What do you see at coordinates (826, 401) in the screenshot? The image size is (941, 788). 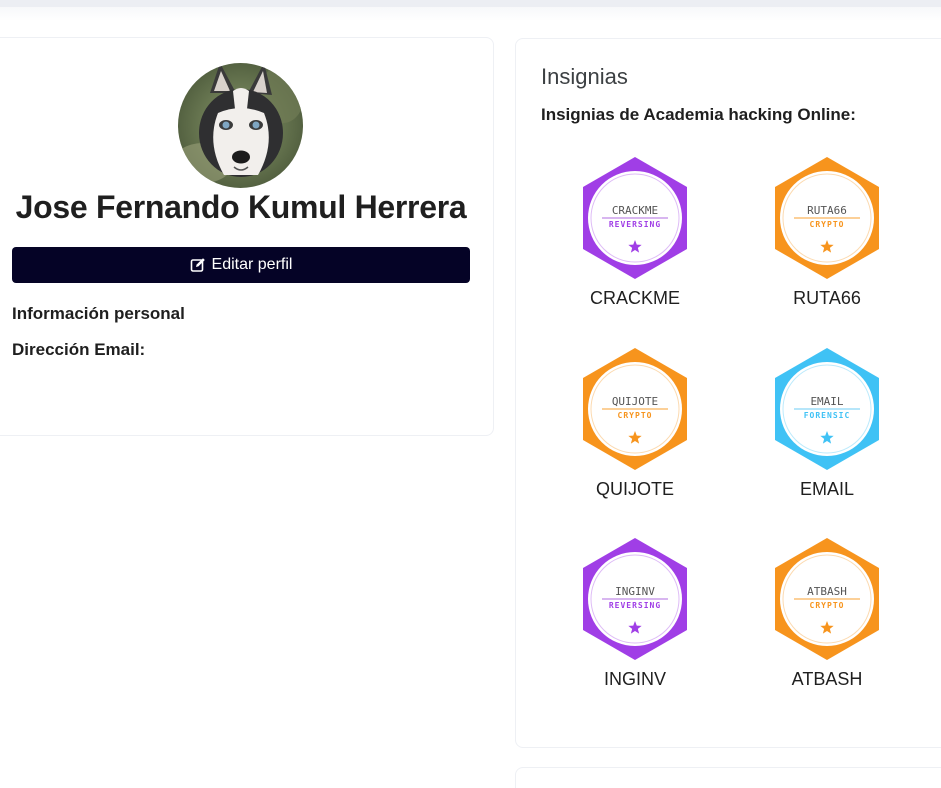 I see `badge-name-text: EMAIL` at bounding box center [826, 401].